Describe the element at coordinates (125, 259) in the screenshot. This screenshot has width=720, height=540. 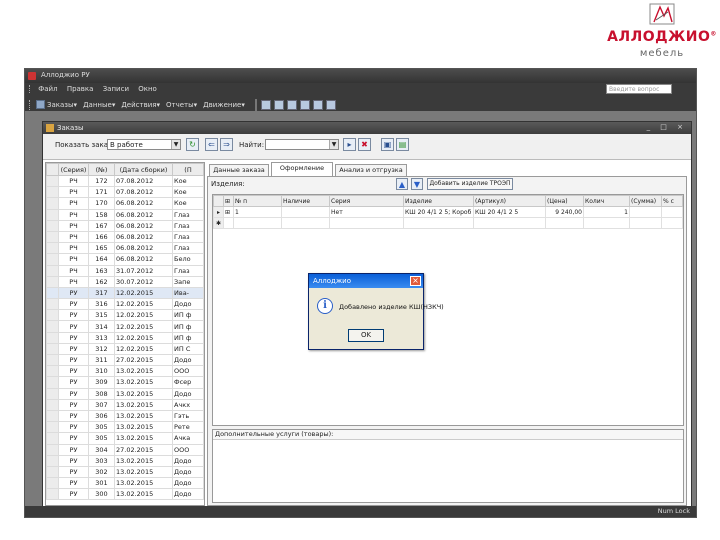
I see `table-row: РЧ 164 06.08.2012 Бело` at that location.